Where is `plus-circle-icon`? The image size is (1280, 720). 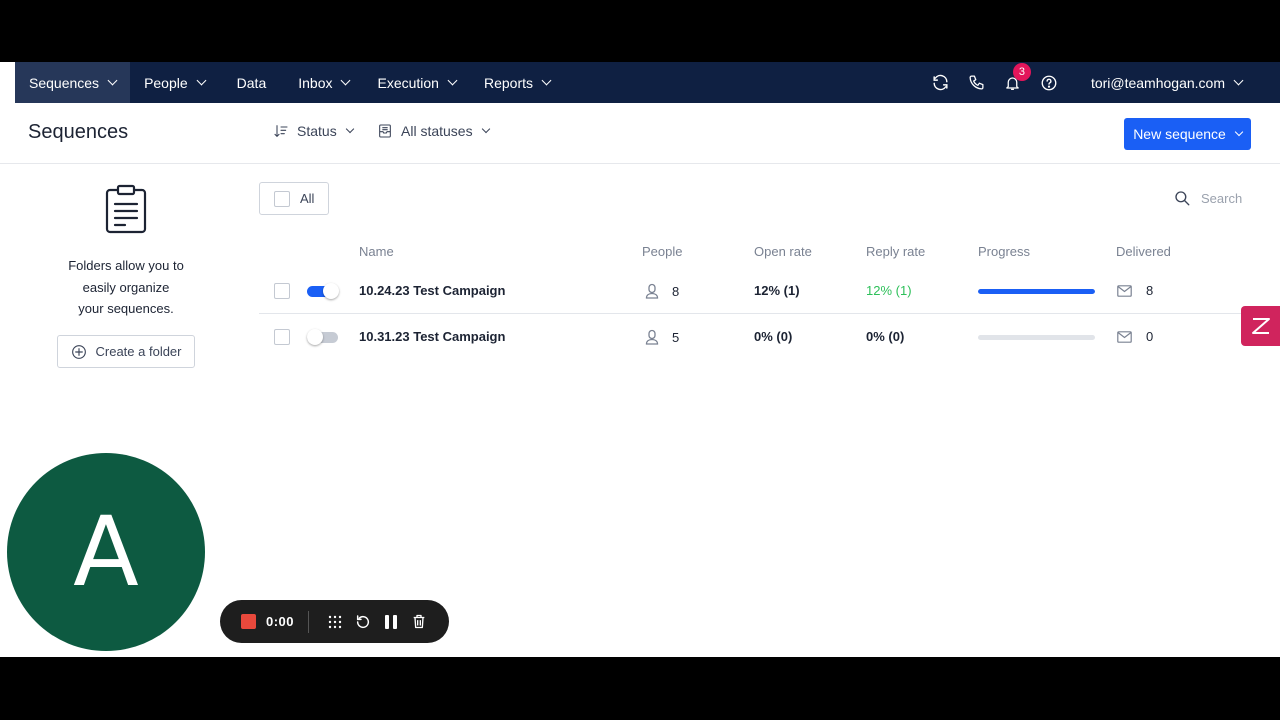
plus-circle-icon is located at coordinates (78, 351).